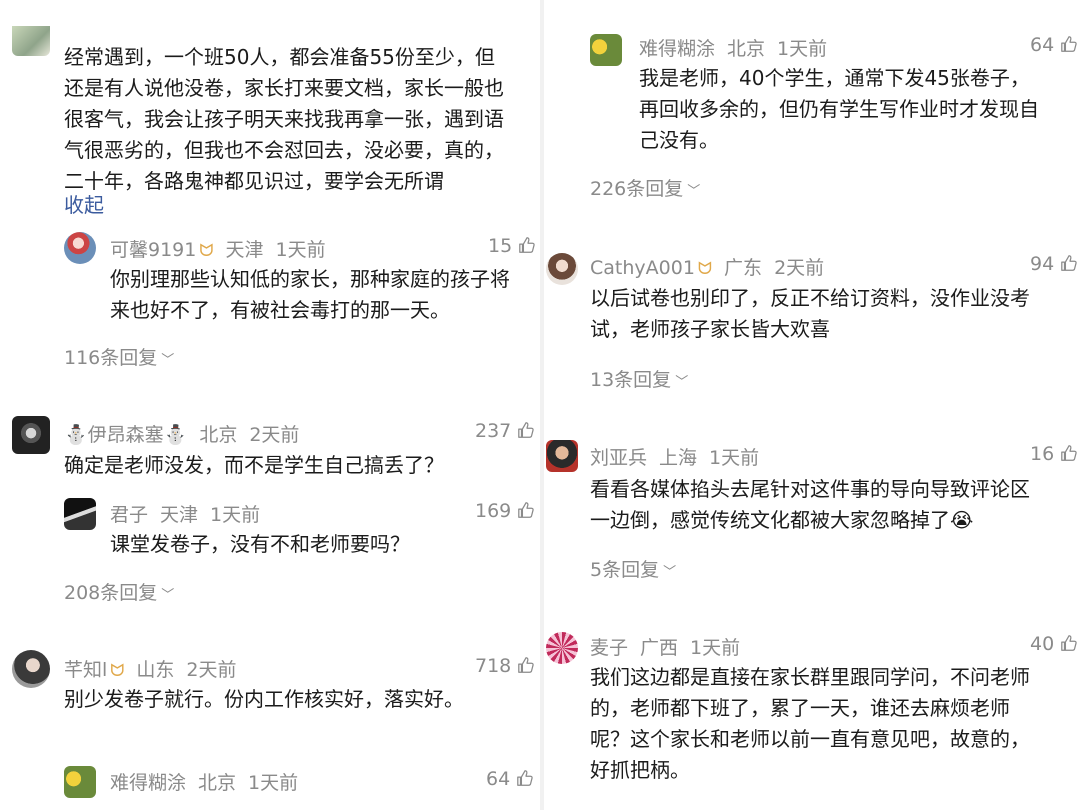 This screenshot has height=810, width=1080. What do you see at coordinates (119, 591) in the screenshot?
I see `view-replies-link: 208条回复 ﹀` at bounding box center [119, 591].